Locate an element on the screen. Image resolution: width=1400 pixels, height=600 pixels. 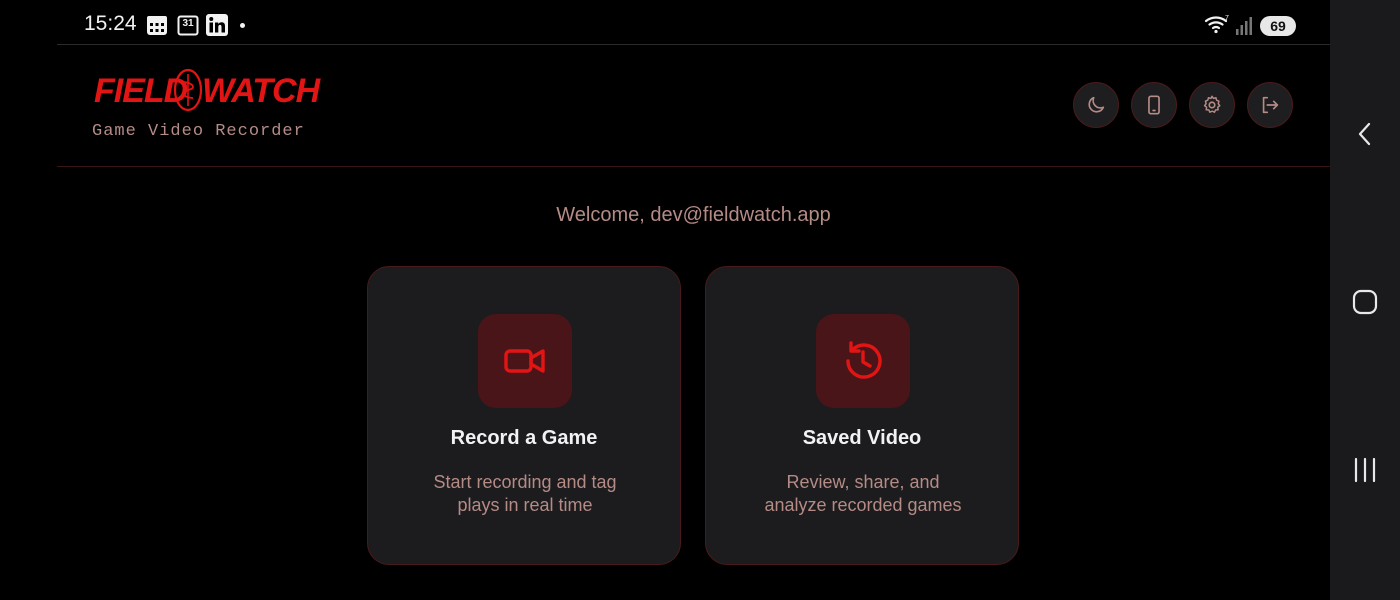
home-button is located at coordinates (1365, 302).